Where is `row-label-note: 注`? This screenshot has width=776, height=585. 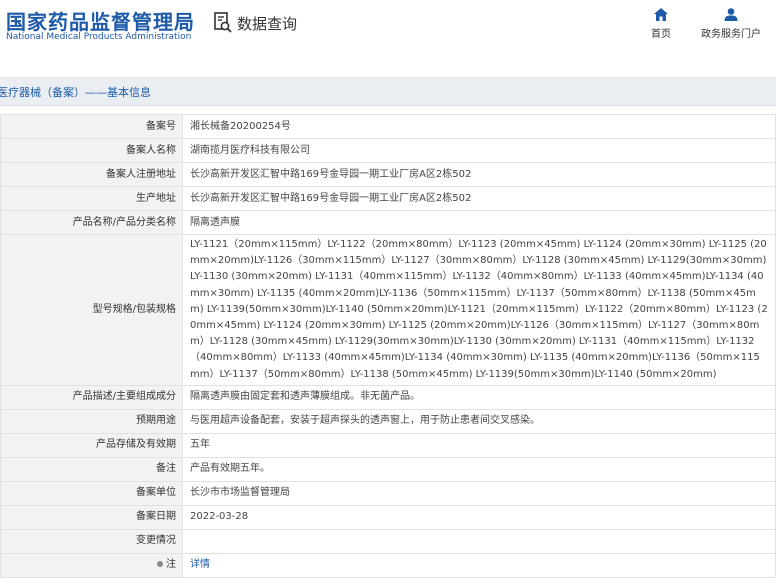 row-label-note: 注 is located at coordinates (91, 565).